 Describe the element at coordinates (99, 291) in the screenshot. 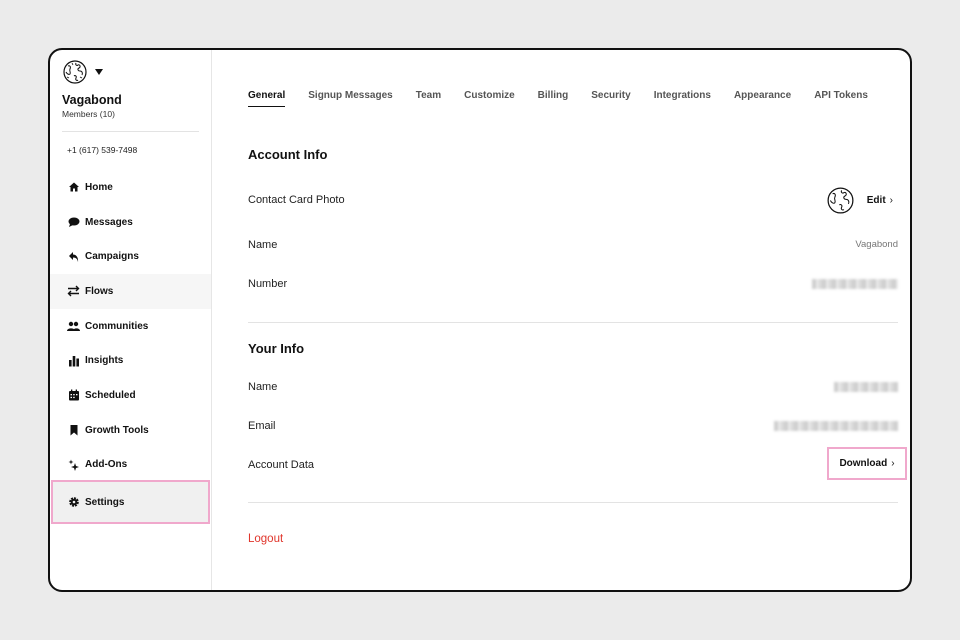

I see `sidebar-item-label: Flows` at that location.